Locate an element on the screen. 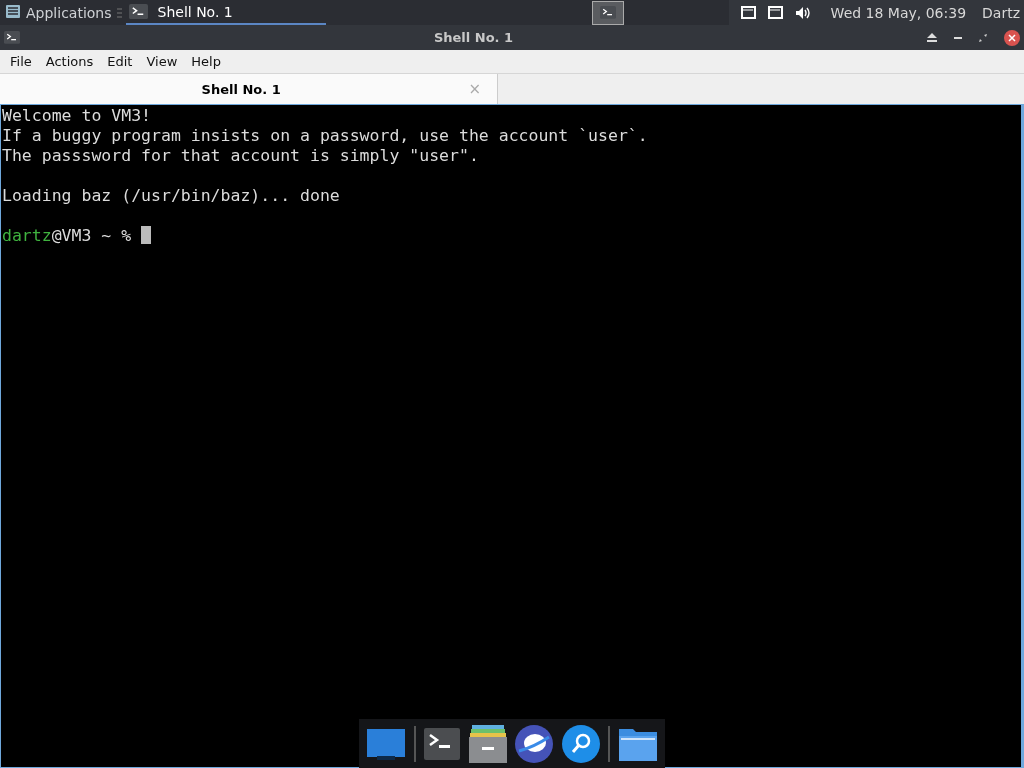 Image resolution: width=1024 pixels, height=768 pixels. prompt-host: @VM3 ~ % is located at coordinates (91, 235).